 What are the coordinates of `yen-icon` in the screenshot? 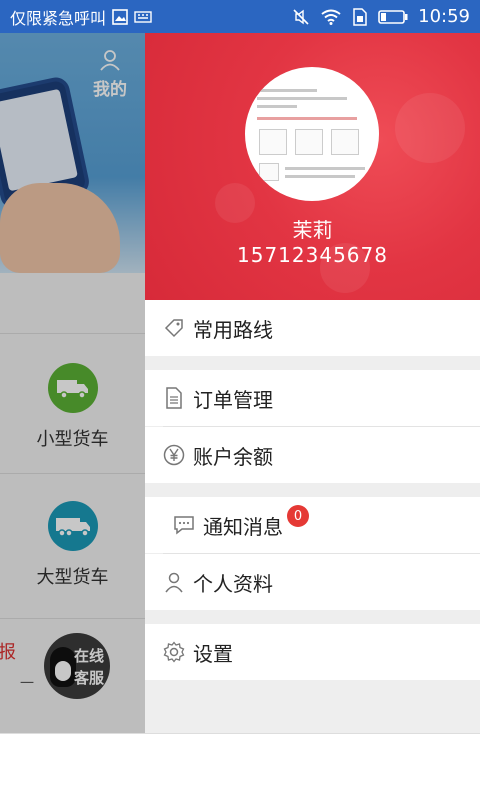 It's located at (174, 455).